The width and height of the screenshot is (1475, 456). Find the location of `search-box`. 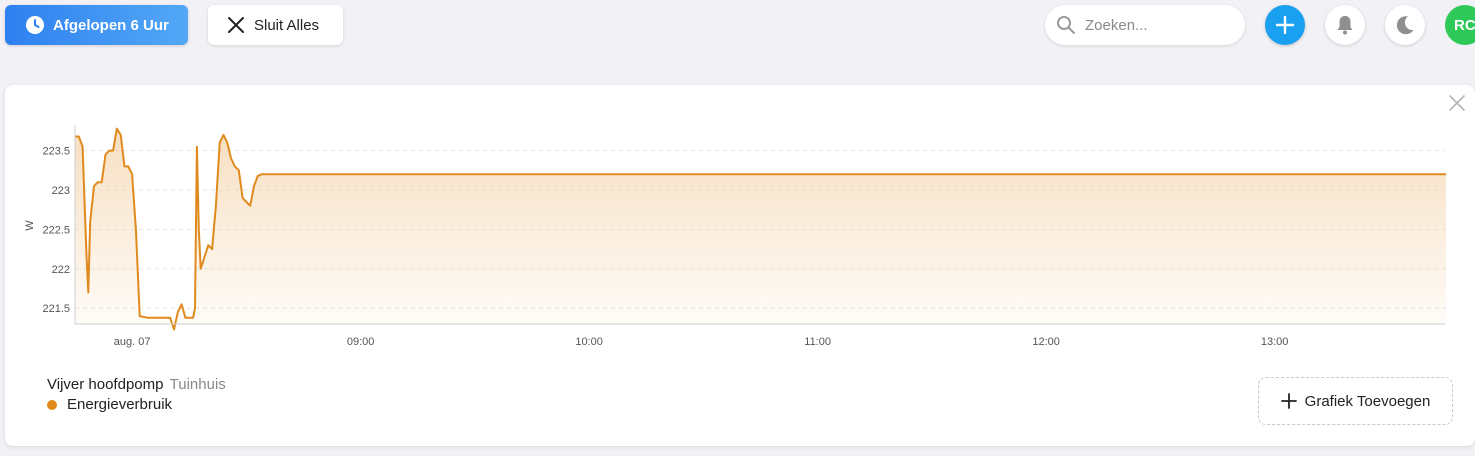

search-box is located at coordinates (1145, 25).